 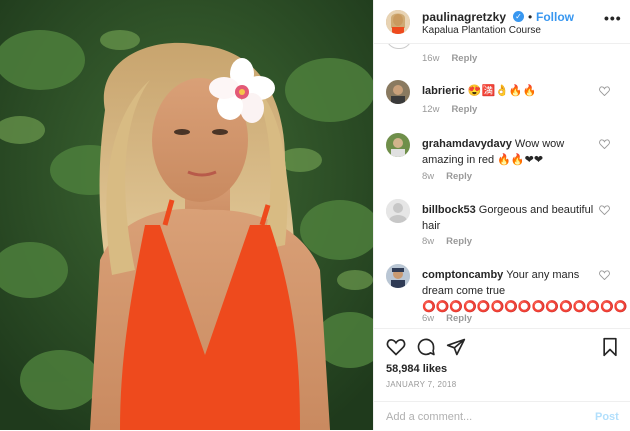 What do you see at coordinates (431, 109) in the screenshot?
I see `comment-time: 12w` at bounding box center [431, 109].